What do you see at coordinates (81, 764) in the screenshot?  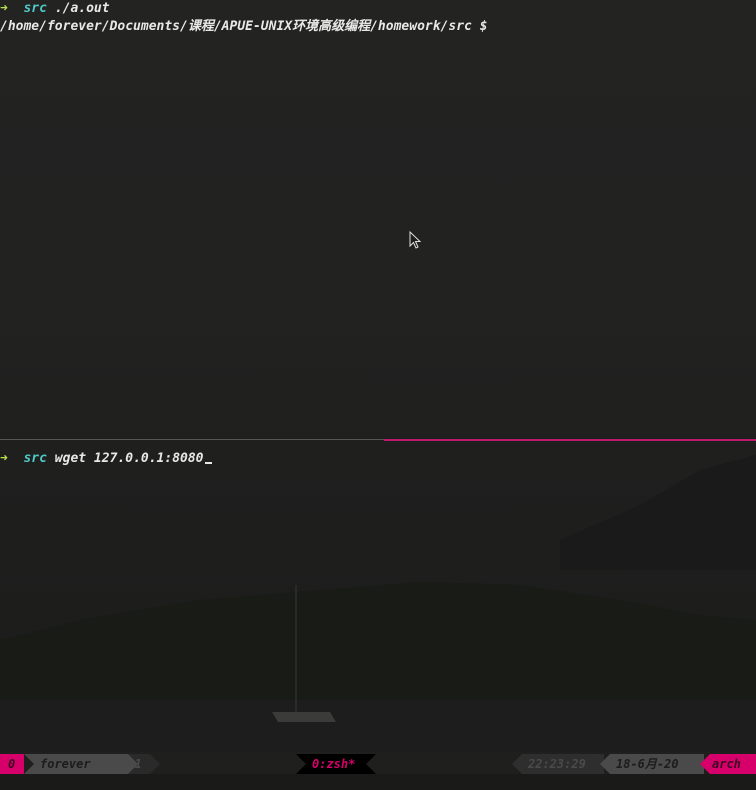 I see `status-user: forever` at bounding box center [81, 764].